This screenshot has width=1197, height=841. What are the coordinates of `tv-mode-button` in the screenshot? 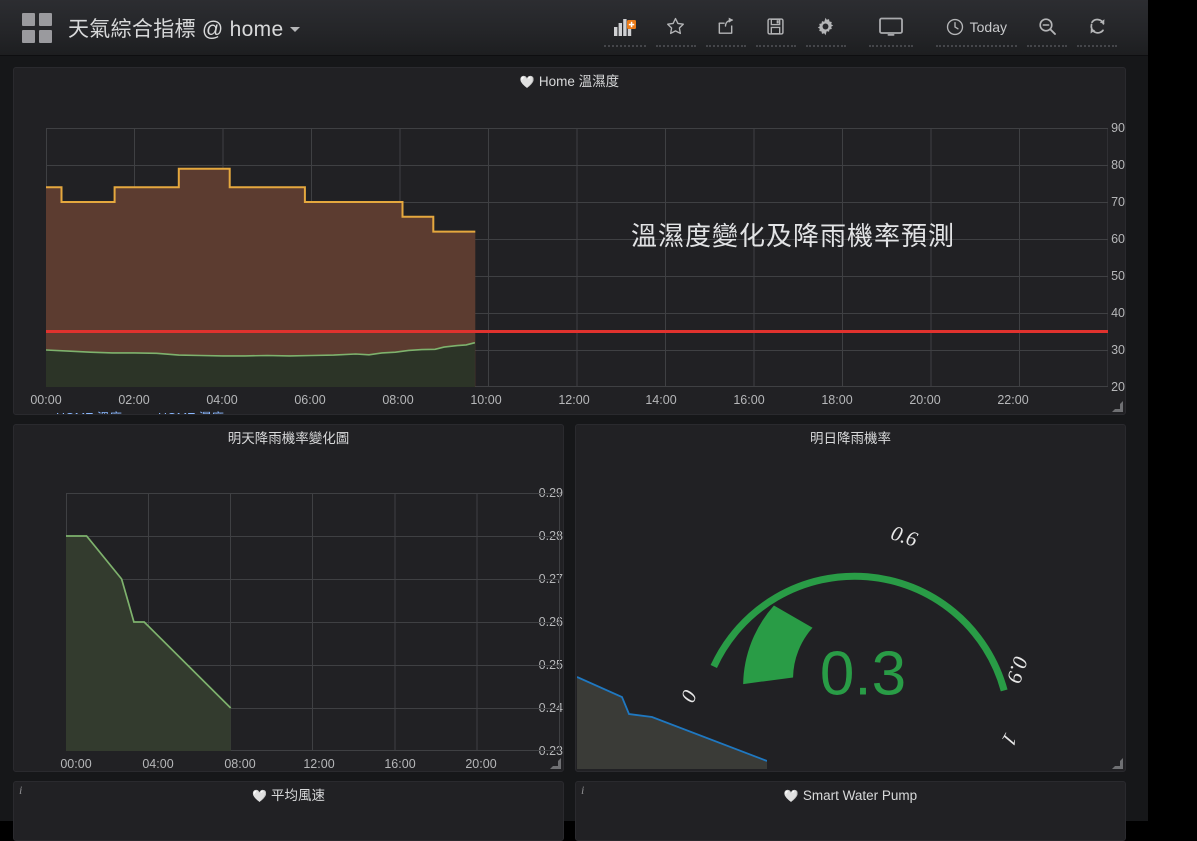 It's located at (890, 28).